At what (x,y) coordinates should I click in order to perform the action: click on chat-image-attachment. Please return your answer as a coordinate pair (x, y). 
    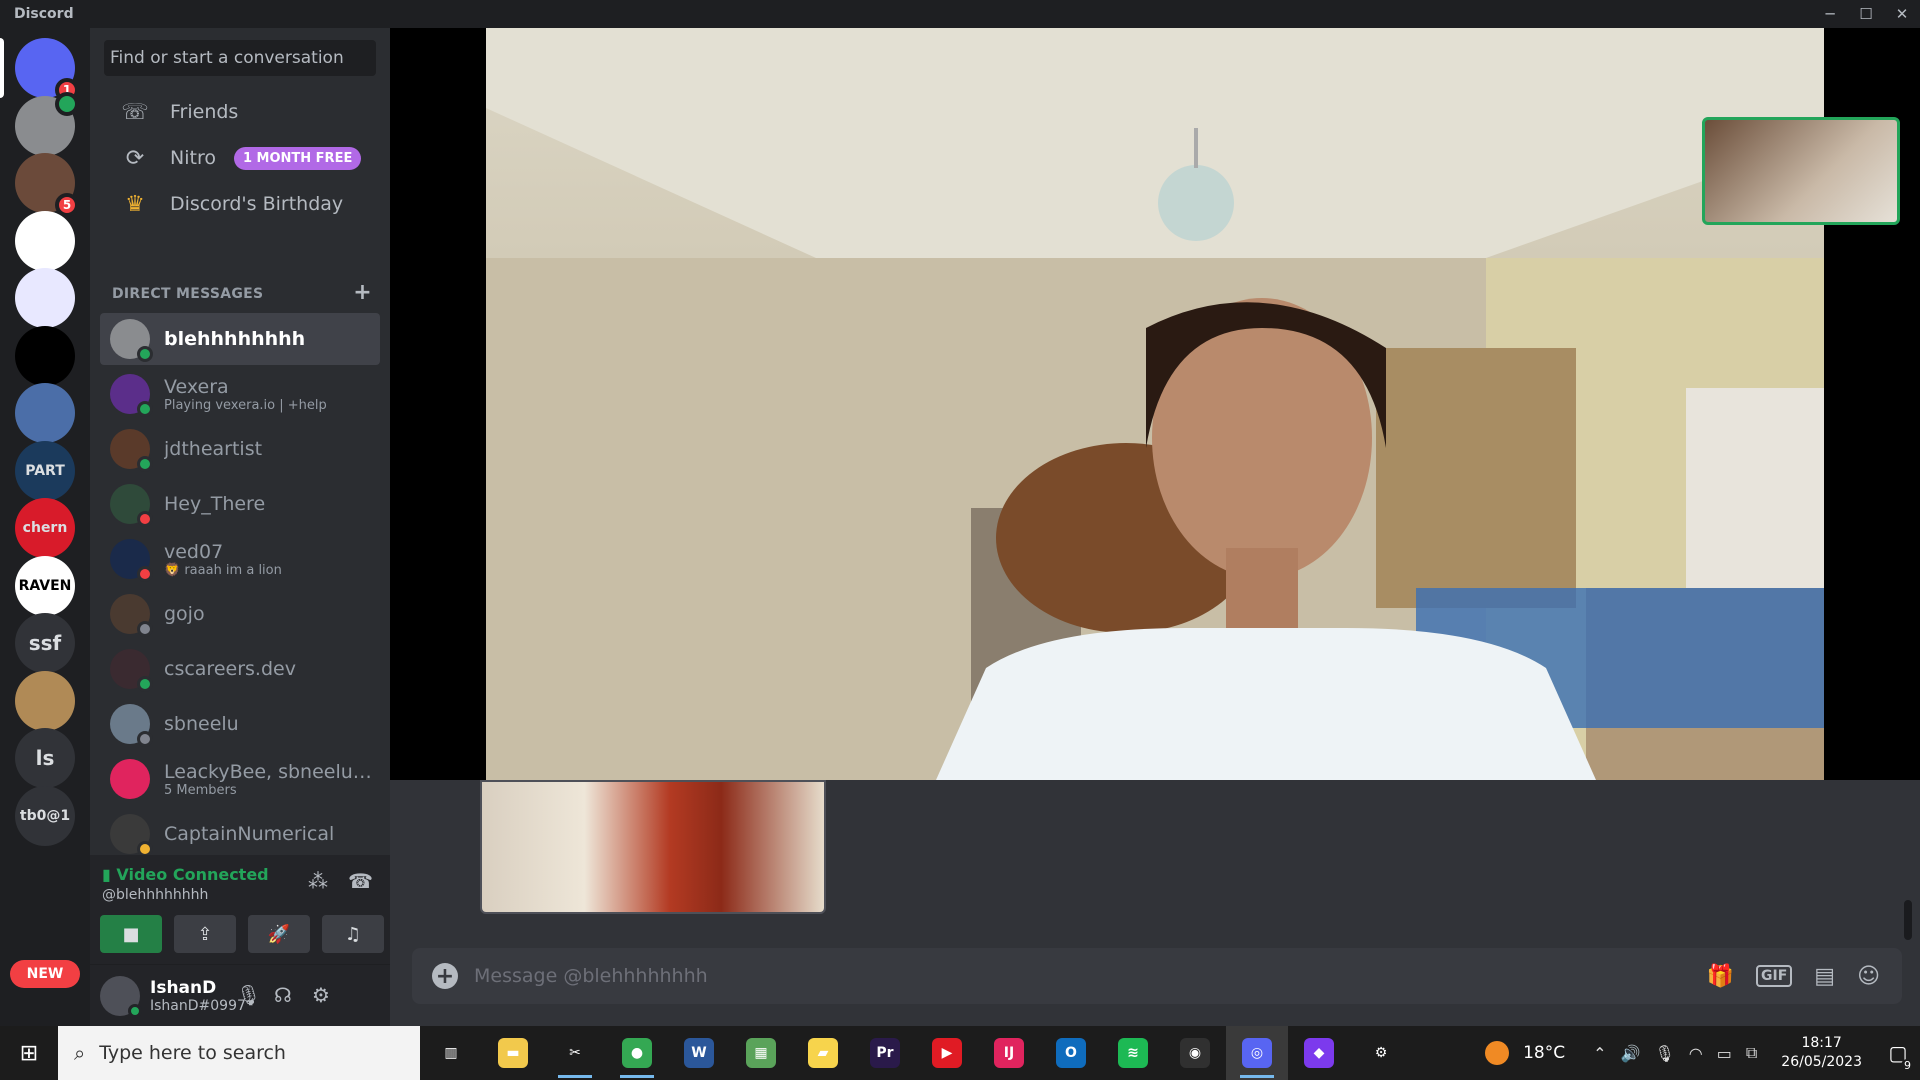
    Looking at the image, I should click on (653, 847).